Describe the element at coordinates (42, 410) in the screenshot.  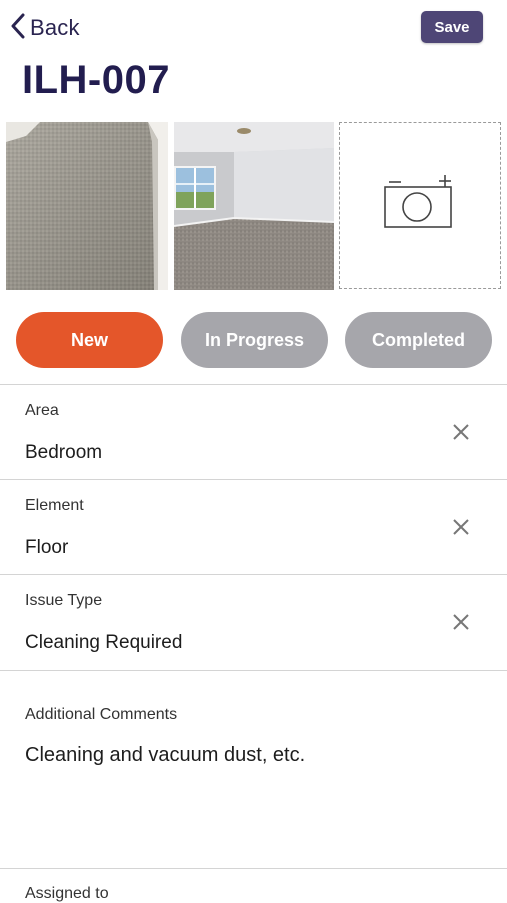
I see `area-label: Area` at that location.